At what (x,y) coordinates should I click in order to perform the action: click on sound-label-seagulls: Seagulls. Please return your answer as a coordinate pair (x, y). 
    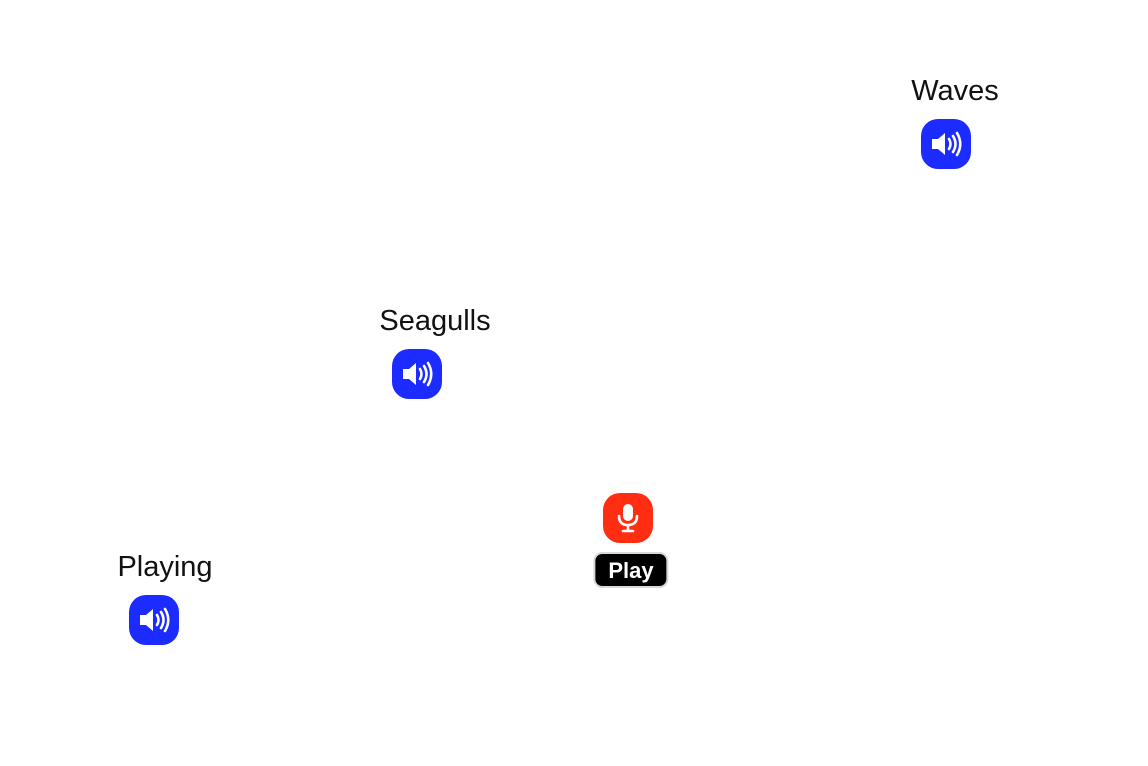
    Looking at the image, I should click on (435, 321).